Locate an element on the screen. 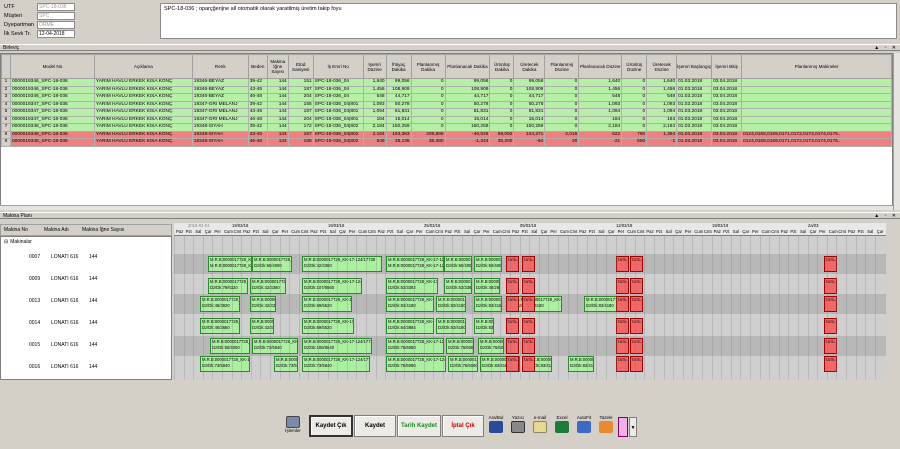  cell-plncd: 548 is located at coordinates (600, 97).